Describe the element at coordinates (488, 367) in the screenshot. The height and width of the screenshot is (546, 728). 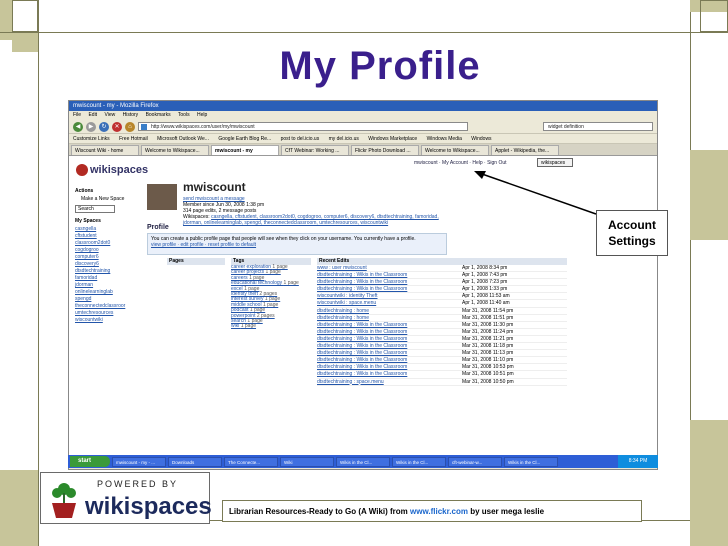
I see `edit-date: Mar 31, 2008 10:53 pm` at that location.